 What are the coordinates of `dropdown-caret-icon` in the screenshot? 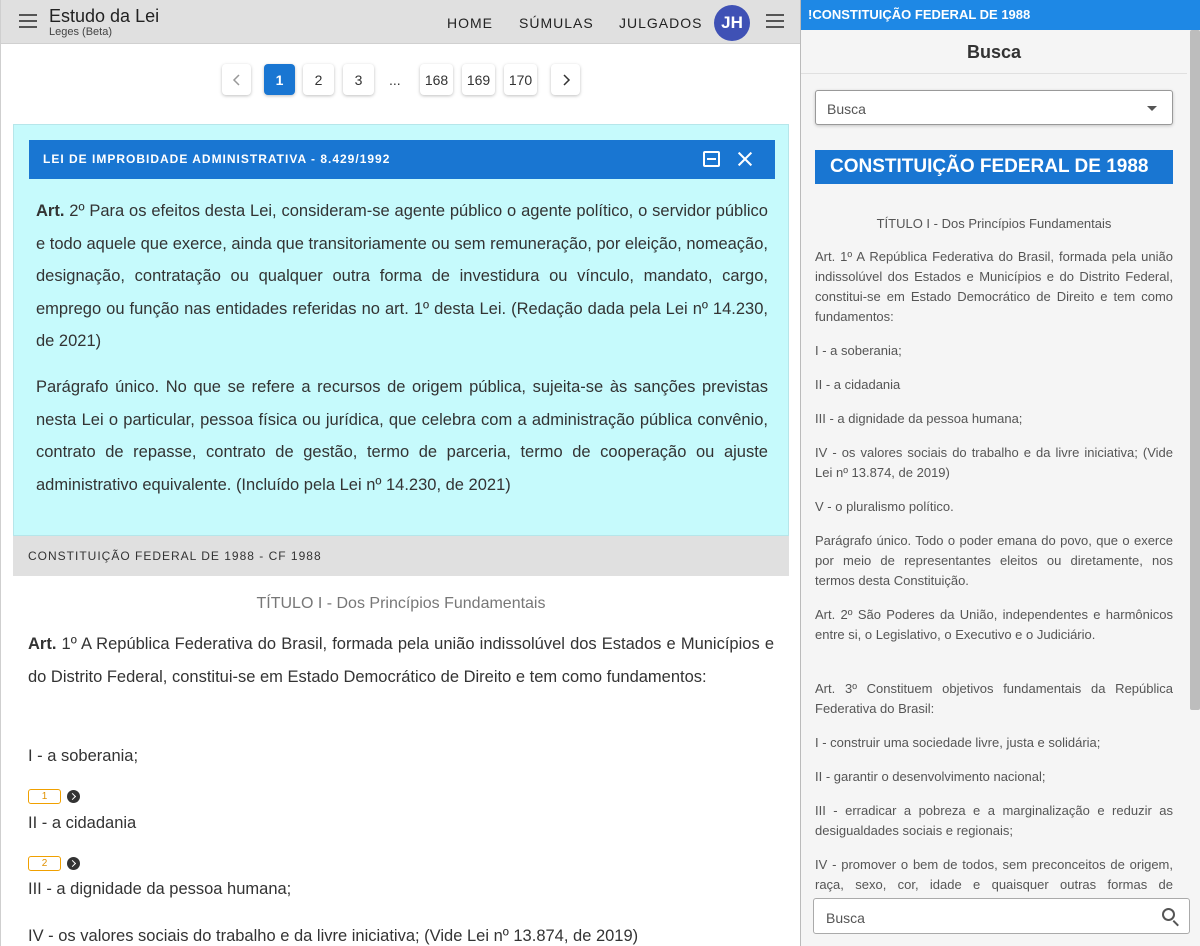 It's located at (1152, 108).